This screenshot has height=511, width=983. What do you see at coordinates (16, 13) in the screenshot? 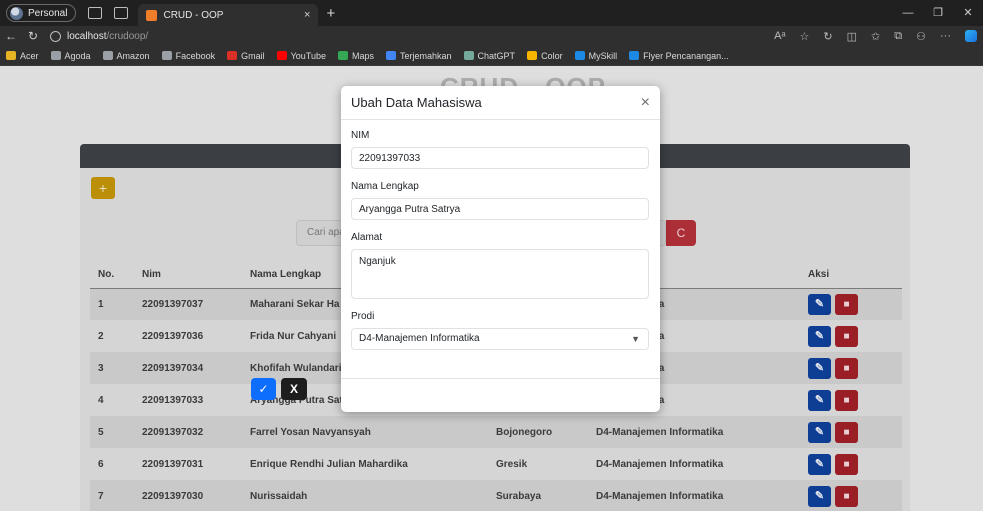
I see `avatar` at bounding box center [16, 13].